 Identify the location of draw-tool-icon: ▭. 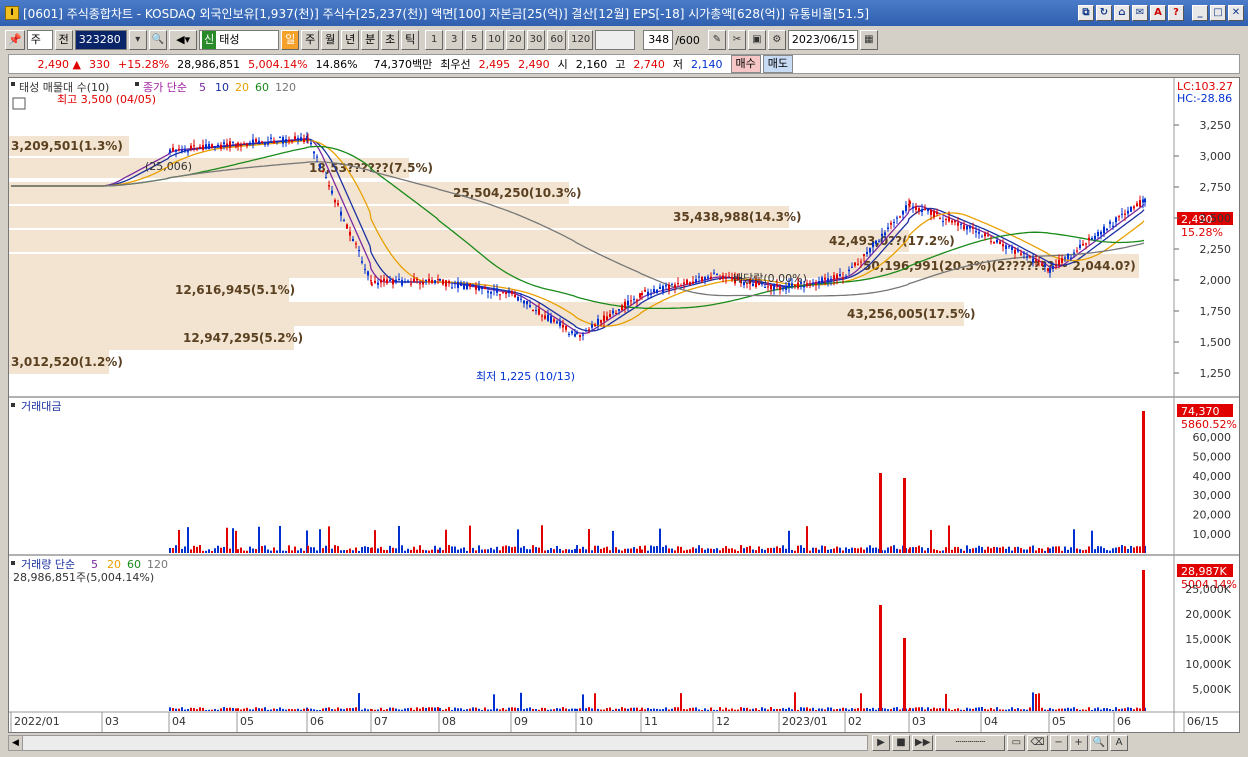
(1016, 743).